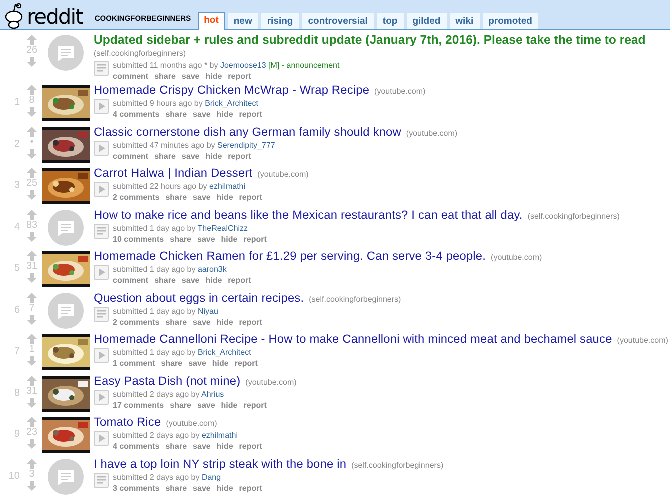  Describe the element at coordinates (128, 422) in the screenshot. I see `post-title: Tomato Rice` at that location.